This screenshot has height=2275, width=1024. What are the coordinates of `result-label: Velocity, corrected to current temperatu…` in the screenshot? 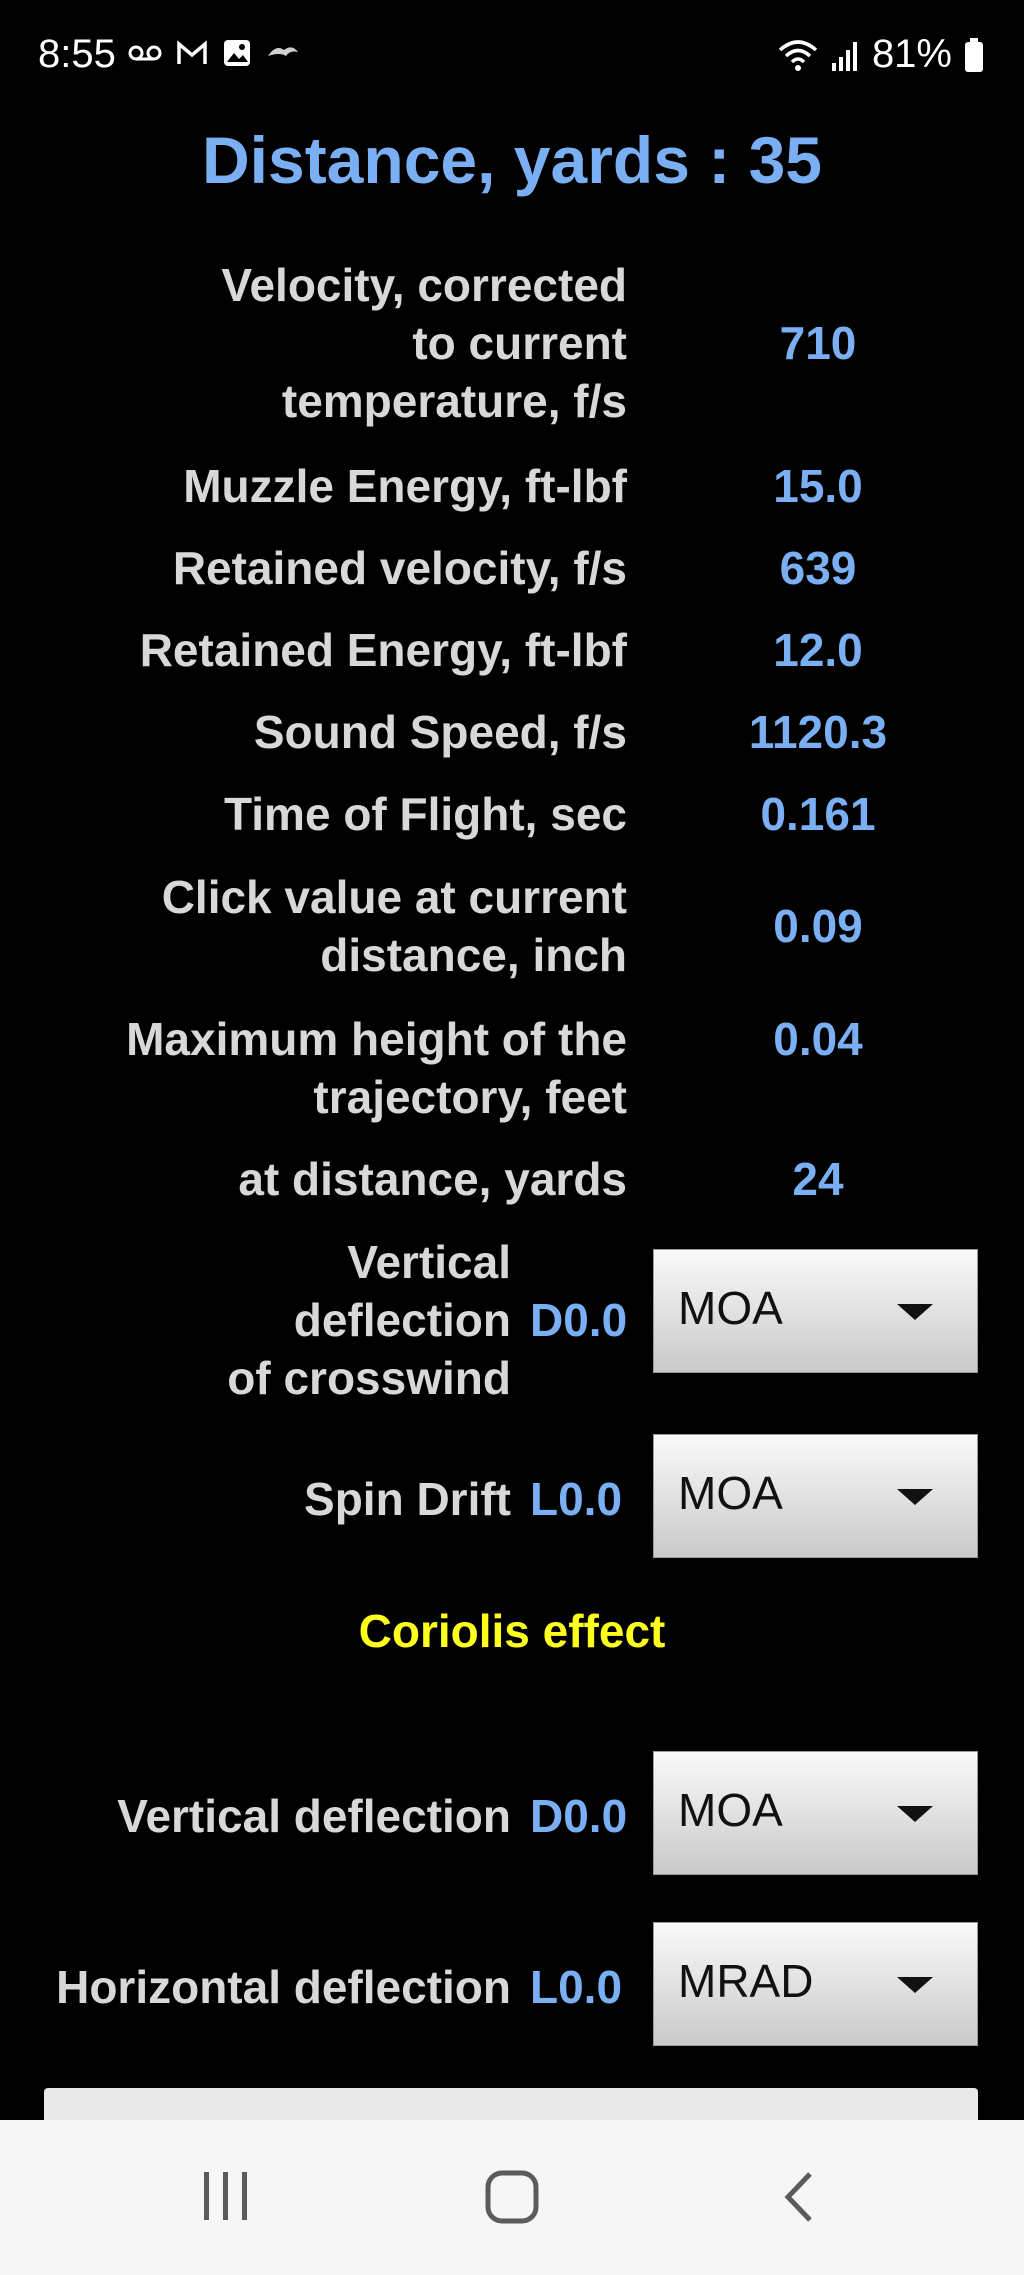 It's located at (424, 343).